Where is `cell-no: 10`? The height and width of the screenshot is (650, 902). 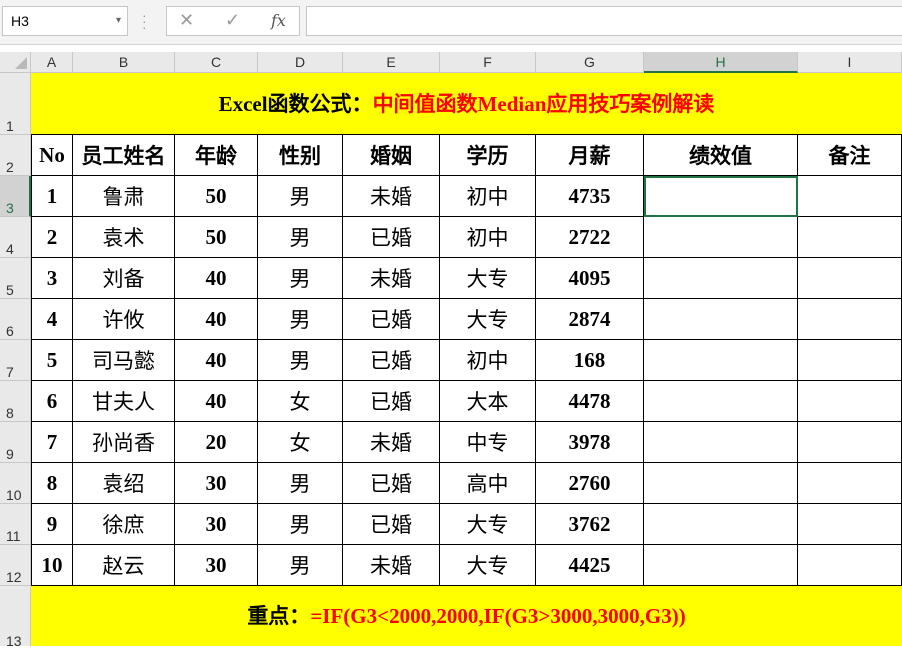 cell-no: 10 is located at coordinates (52, 565).